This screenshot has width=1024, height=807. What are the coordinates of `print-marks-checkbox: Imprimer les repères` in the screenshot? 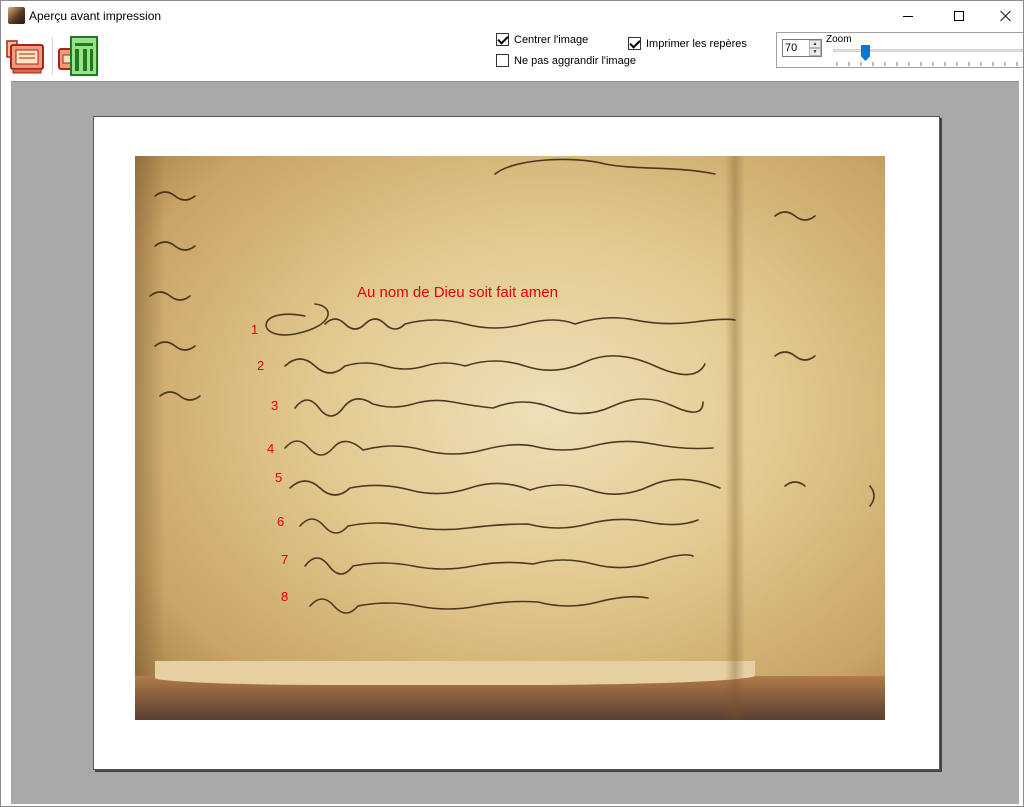 It's located at (687, 43).